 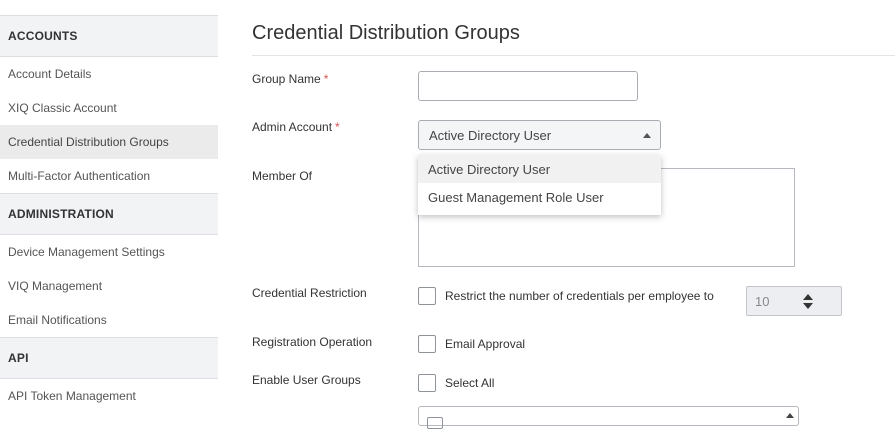 What do you see at coordinates (109, 176) in the screenshot?
I see `sidebar-item-multi-factor-authentication: Multi-Factor Authentication` at bounding box center [109, 176].